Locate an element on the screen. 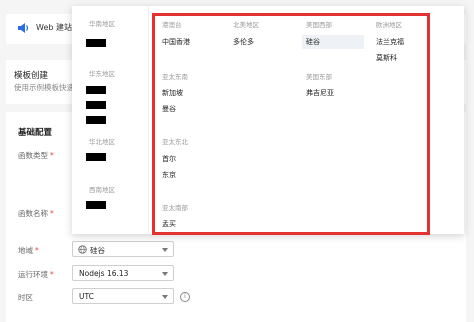 Image resolution: width=474 pixels, height=322 pixels. runtime-select: Nodejs 16.13 is located at coordinates (123, 273).